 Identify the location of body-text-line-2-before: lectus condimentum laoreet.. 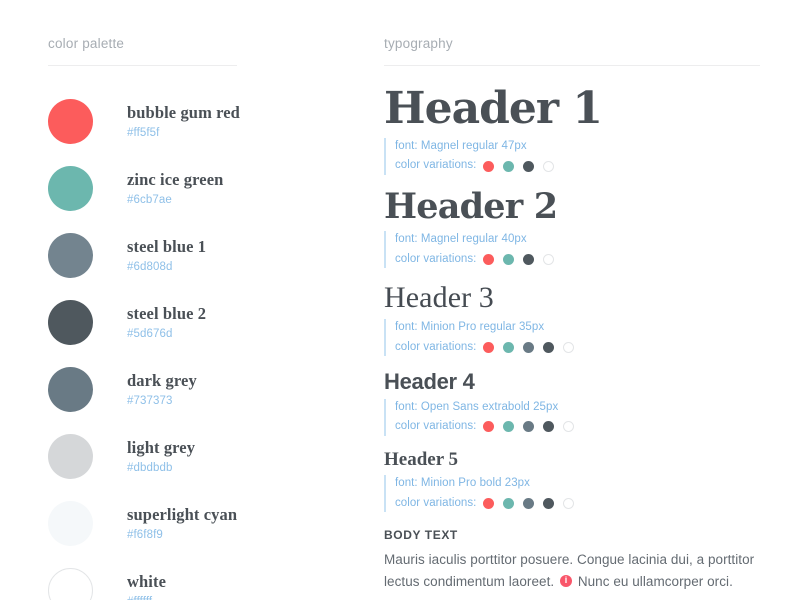
(469, 581).